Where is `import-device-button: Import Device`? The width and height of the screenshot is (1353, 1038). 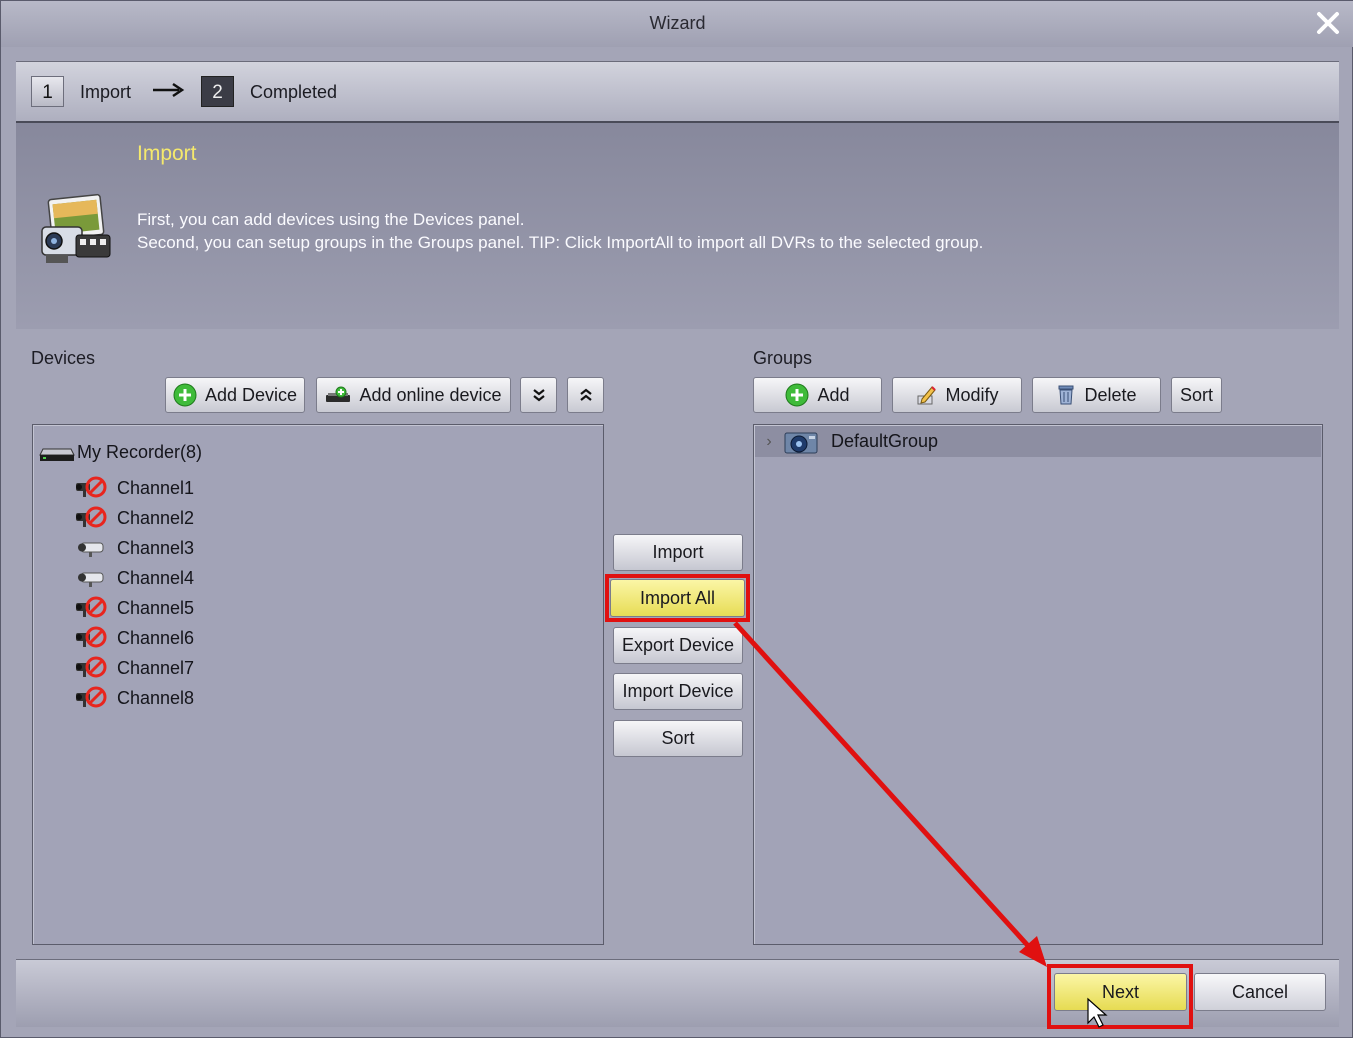
import-device-button: Import Device is located at coordinates (678, 691).